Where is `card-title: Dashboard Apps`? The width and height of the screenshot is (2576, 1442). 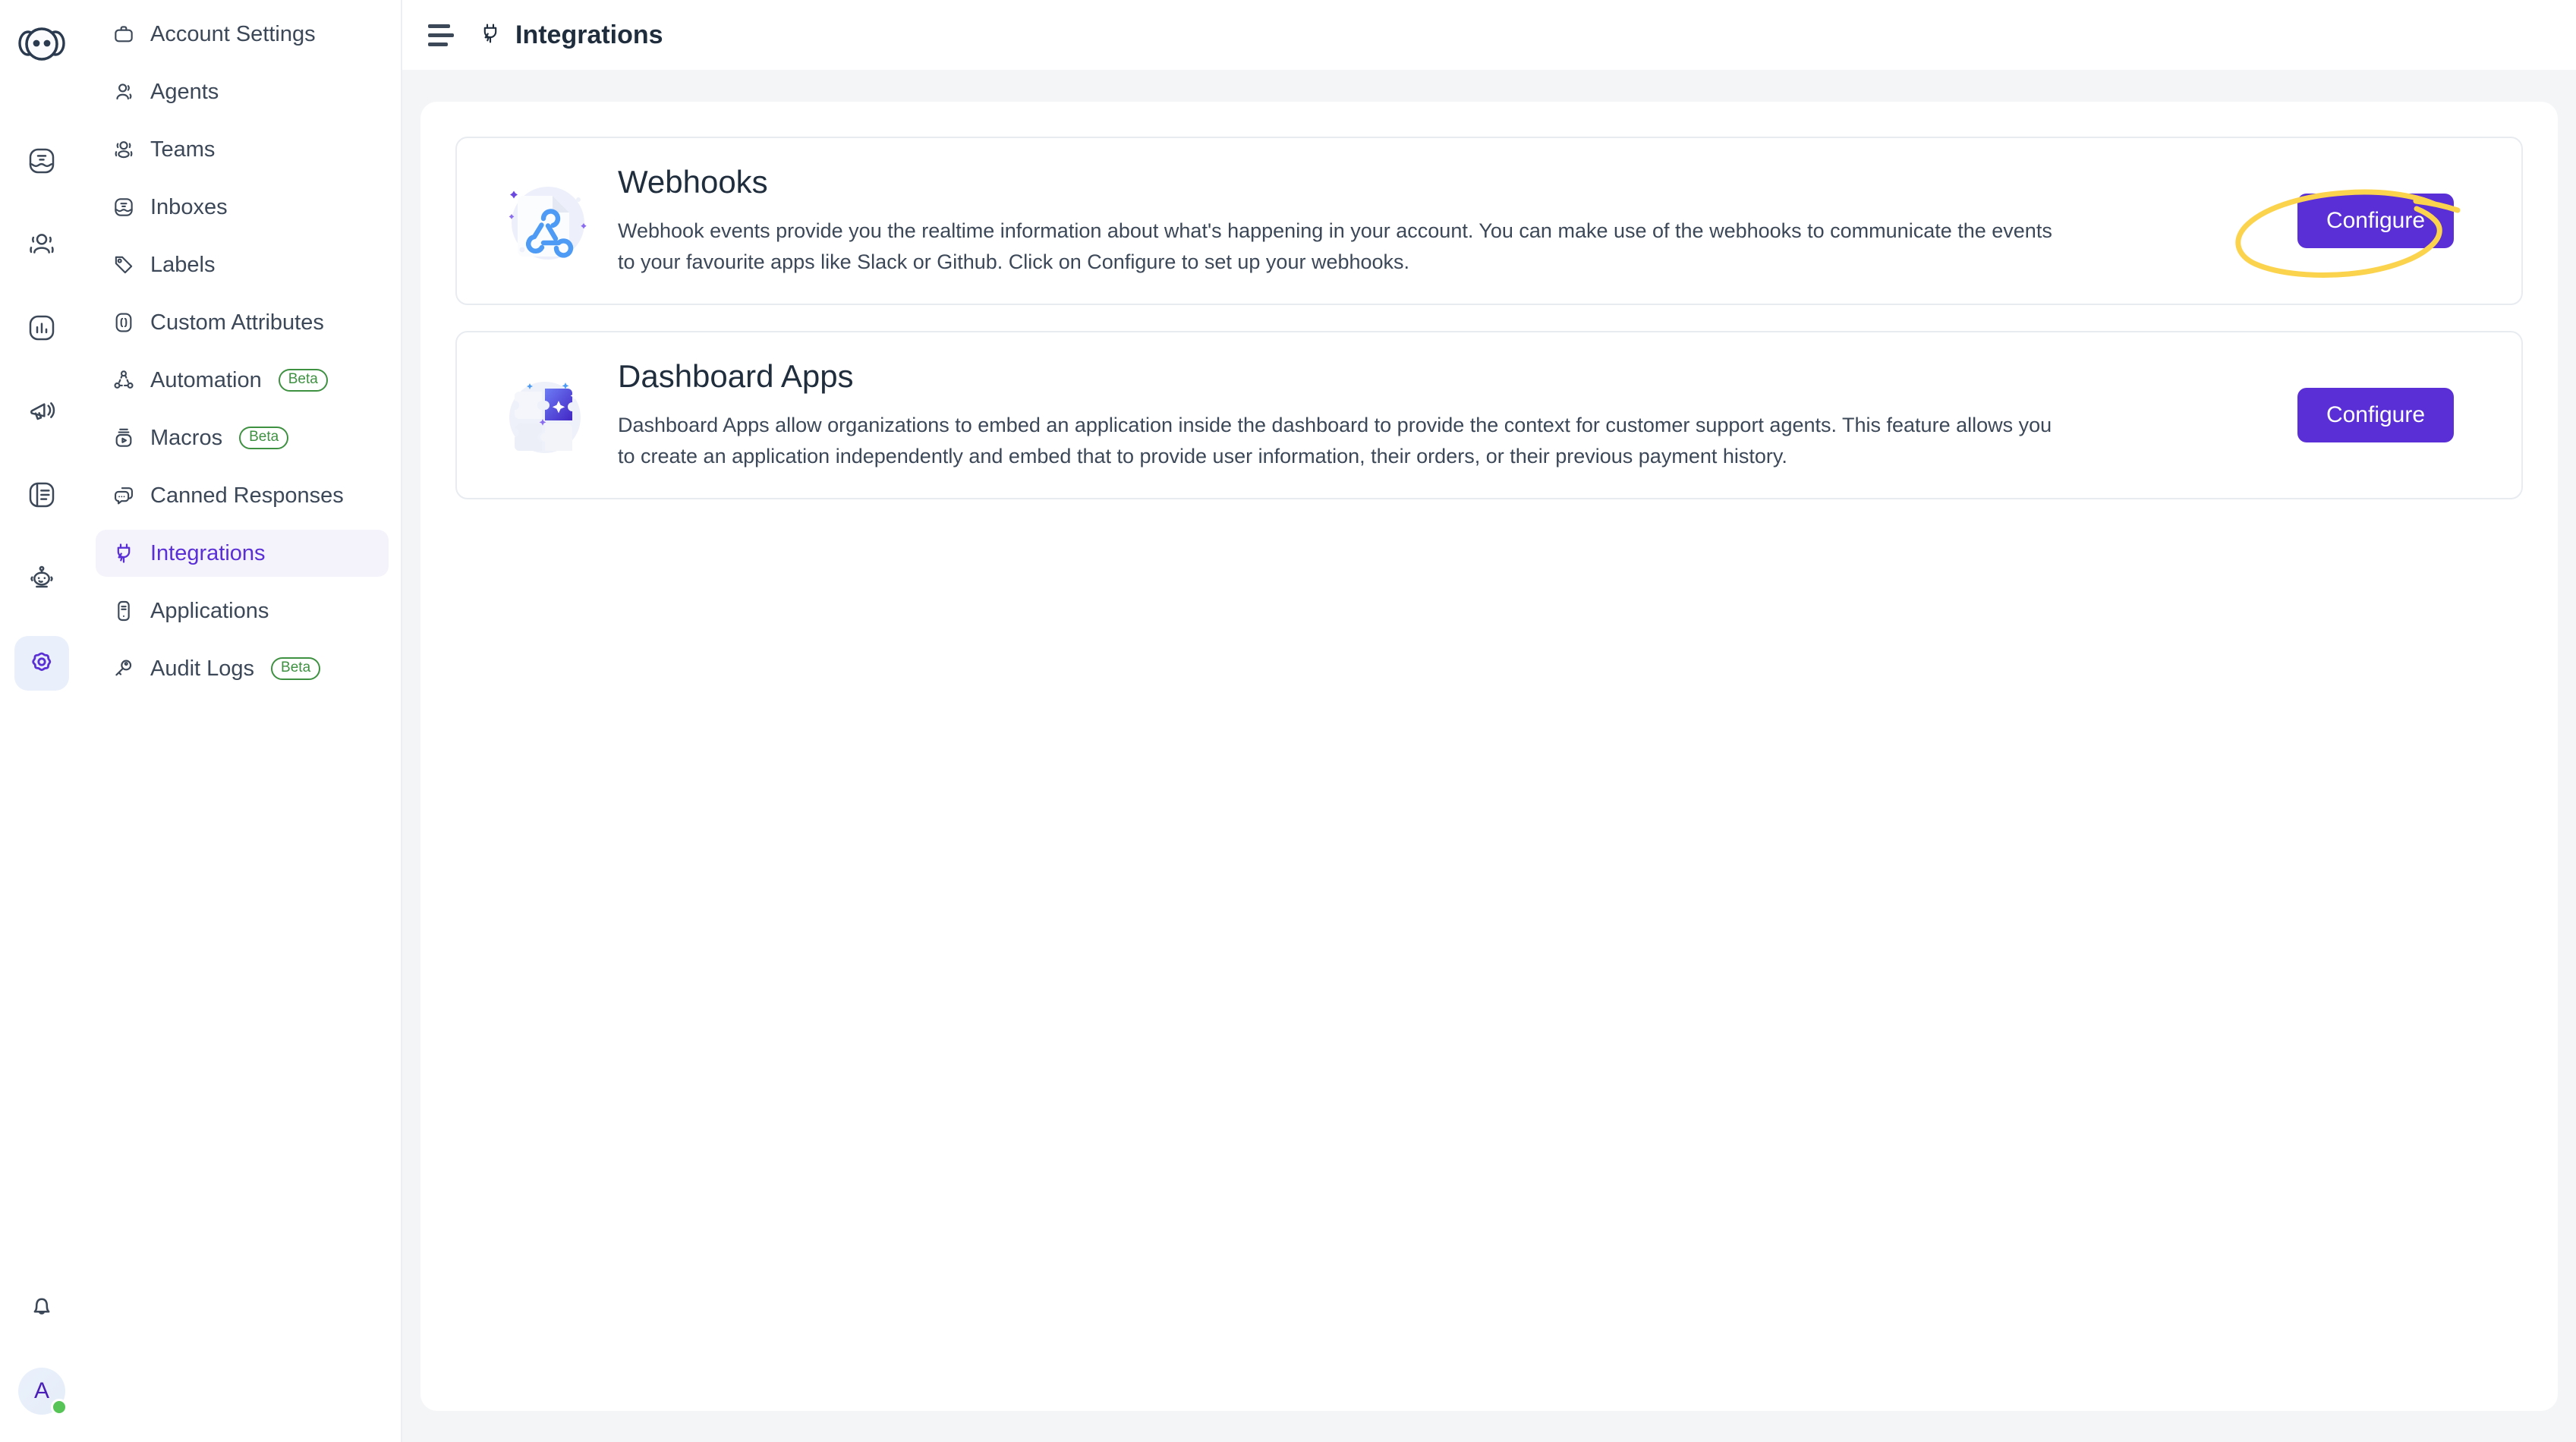
card-title: Dashboard Apps is located at coordinates (736, 376).